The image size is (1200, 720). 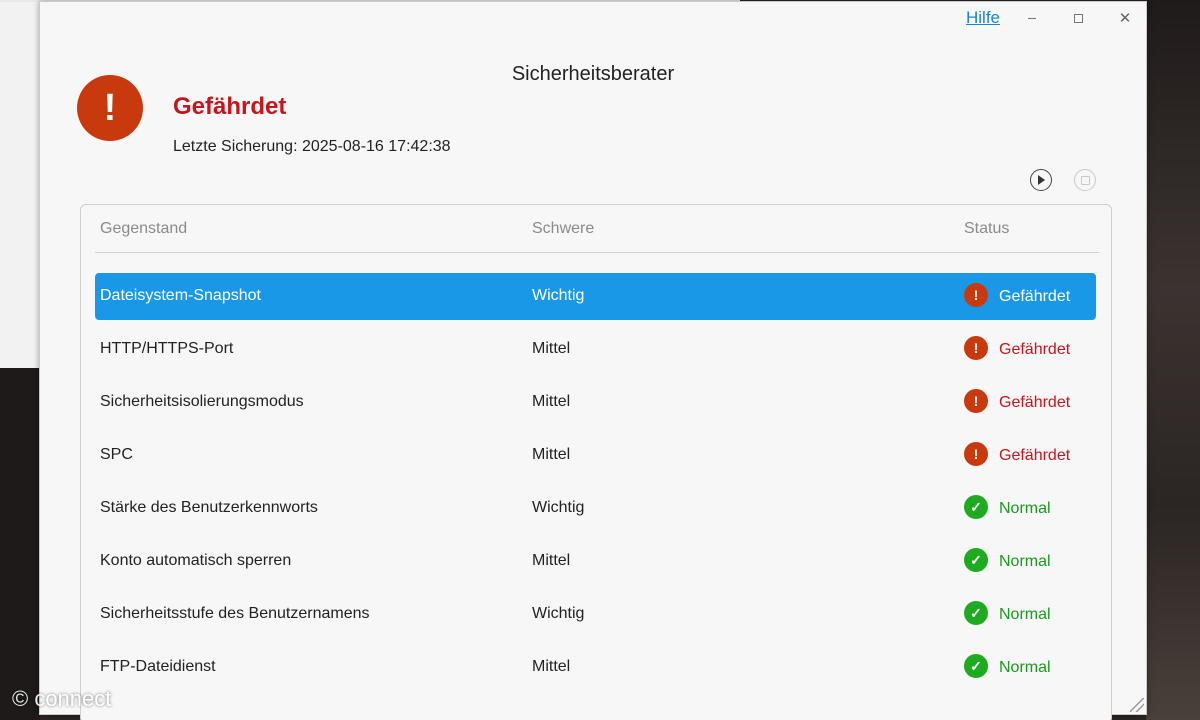 I want to click on close-icon: ✕, so click(x=1125, y=18).